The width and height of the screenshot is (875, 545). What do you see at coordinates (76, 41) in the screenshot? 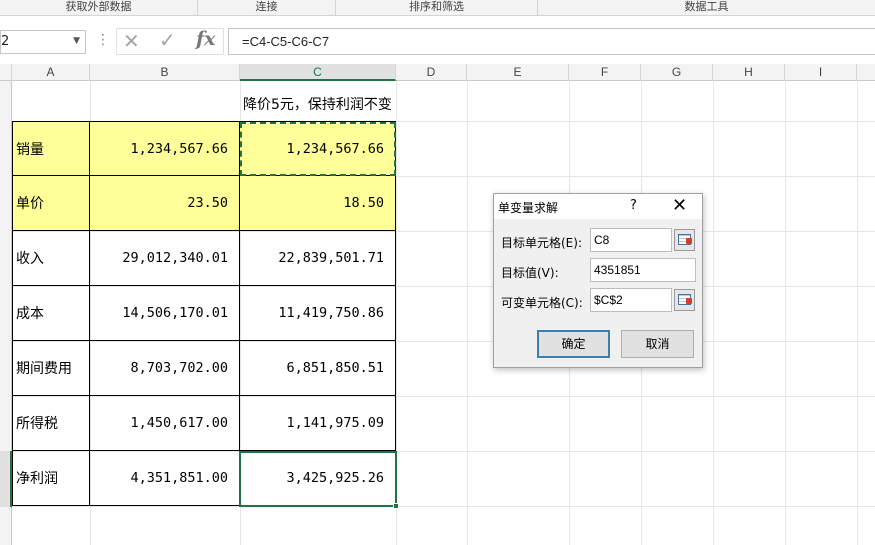
I see `chevron-down-icon: ▼` at bounding box center [76, 41].